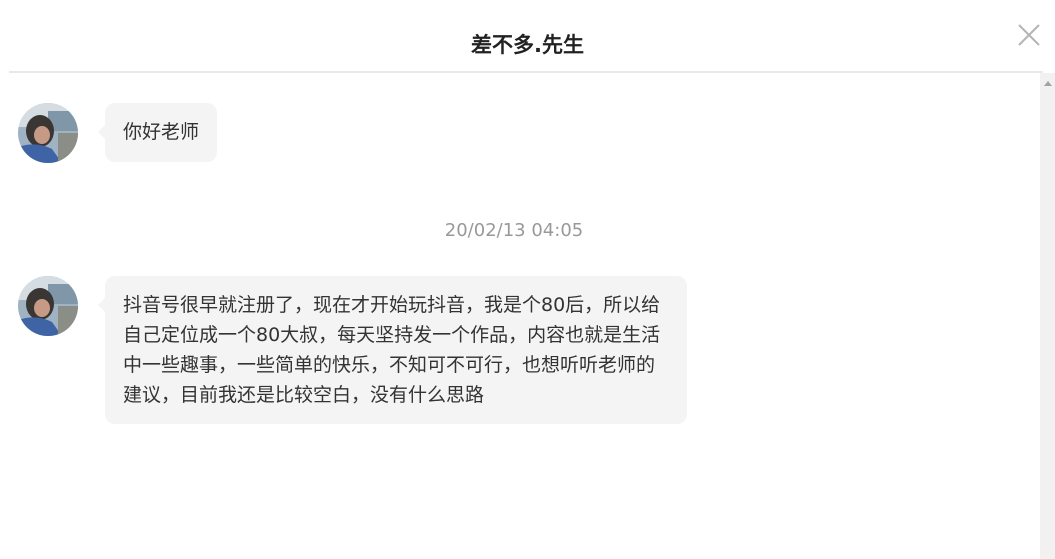  I want to click on chat-header: 差不多.先生, so click(527, 36).